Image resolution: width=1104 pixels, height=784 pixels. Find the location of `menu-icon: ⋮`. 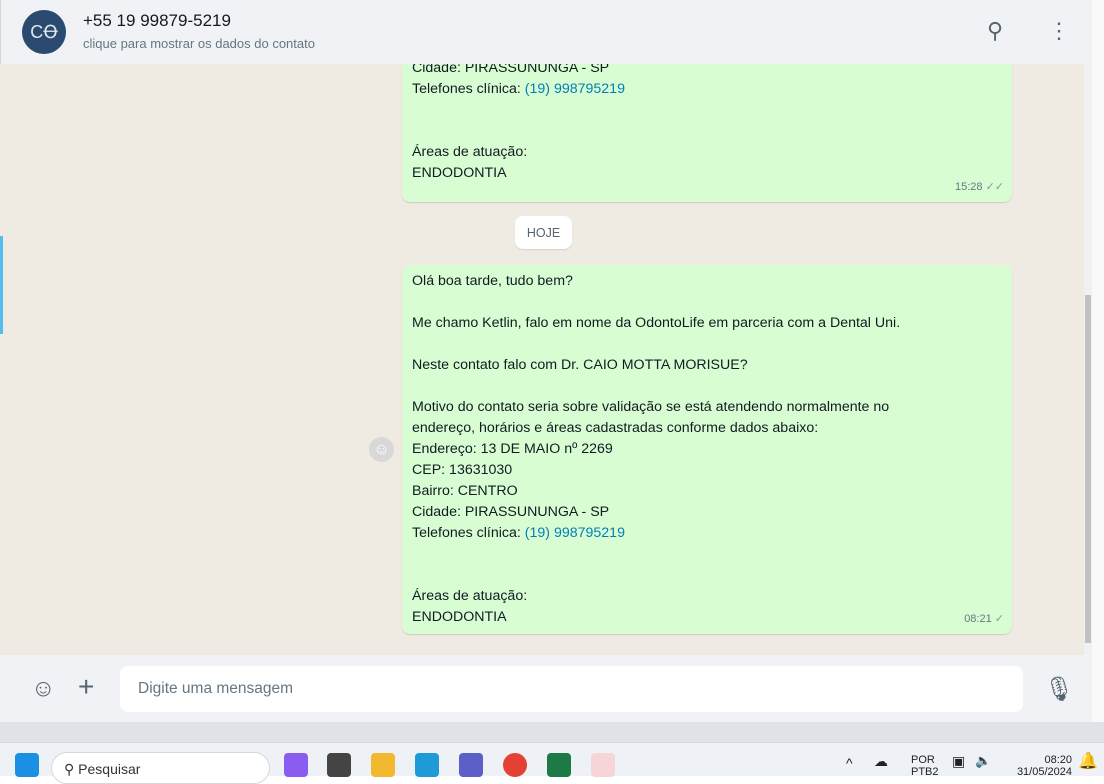

menu-icon: ⋮ is located at coordinates (1059, 31).